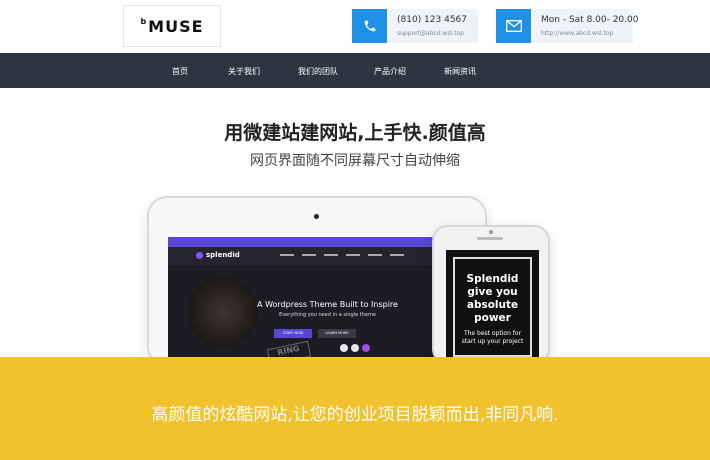 This screenshot has width=710, height=460. Describe the element at coordinates (355, 133) in the screenshot. I see `hero-headline: 用微建站建网站,上手快.颜值高` at that location.